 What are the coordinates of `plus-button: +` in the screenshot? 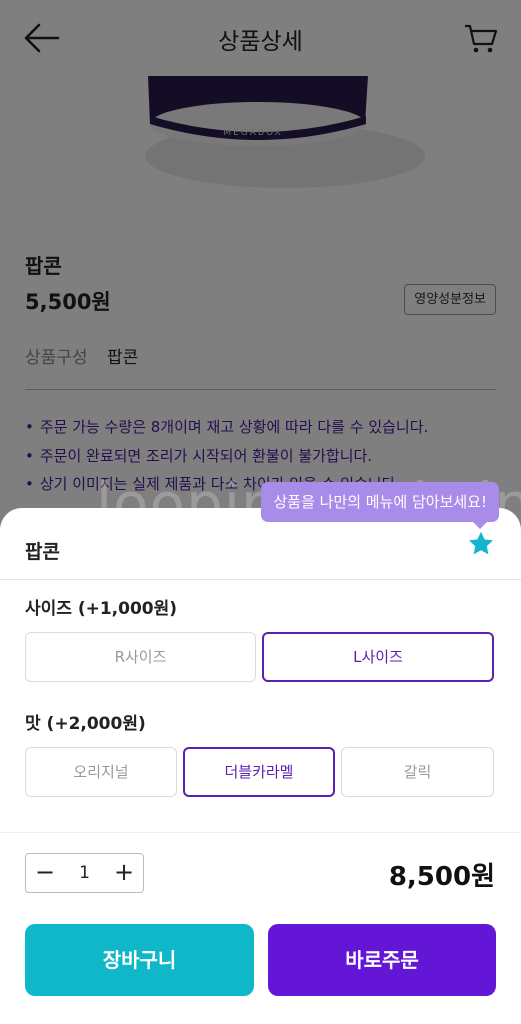 It's located at (124, 873).